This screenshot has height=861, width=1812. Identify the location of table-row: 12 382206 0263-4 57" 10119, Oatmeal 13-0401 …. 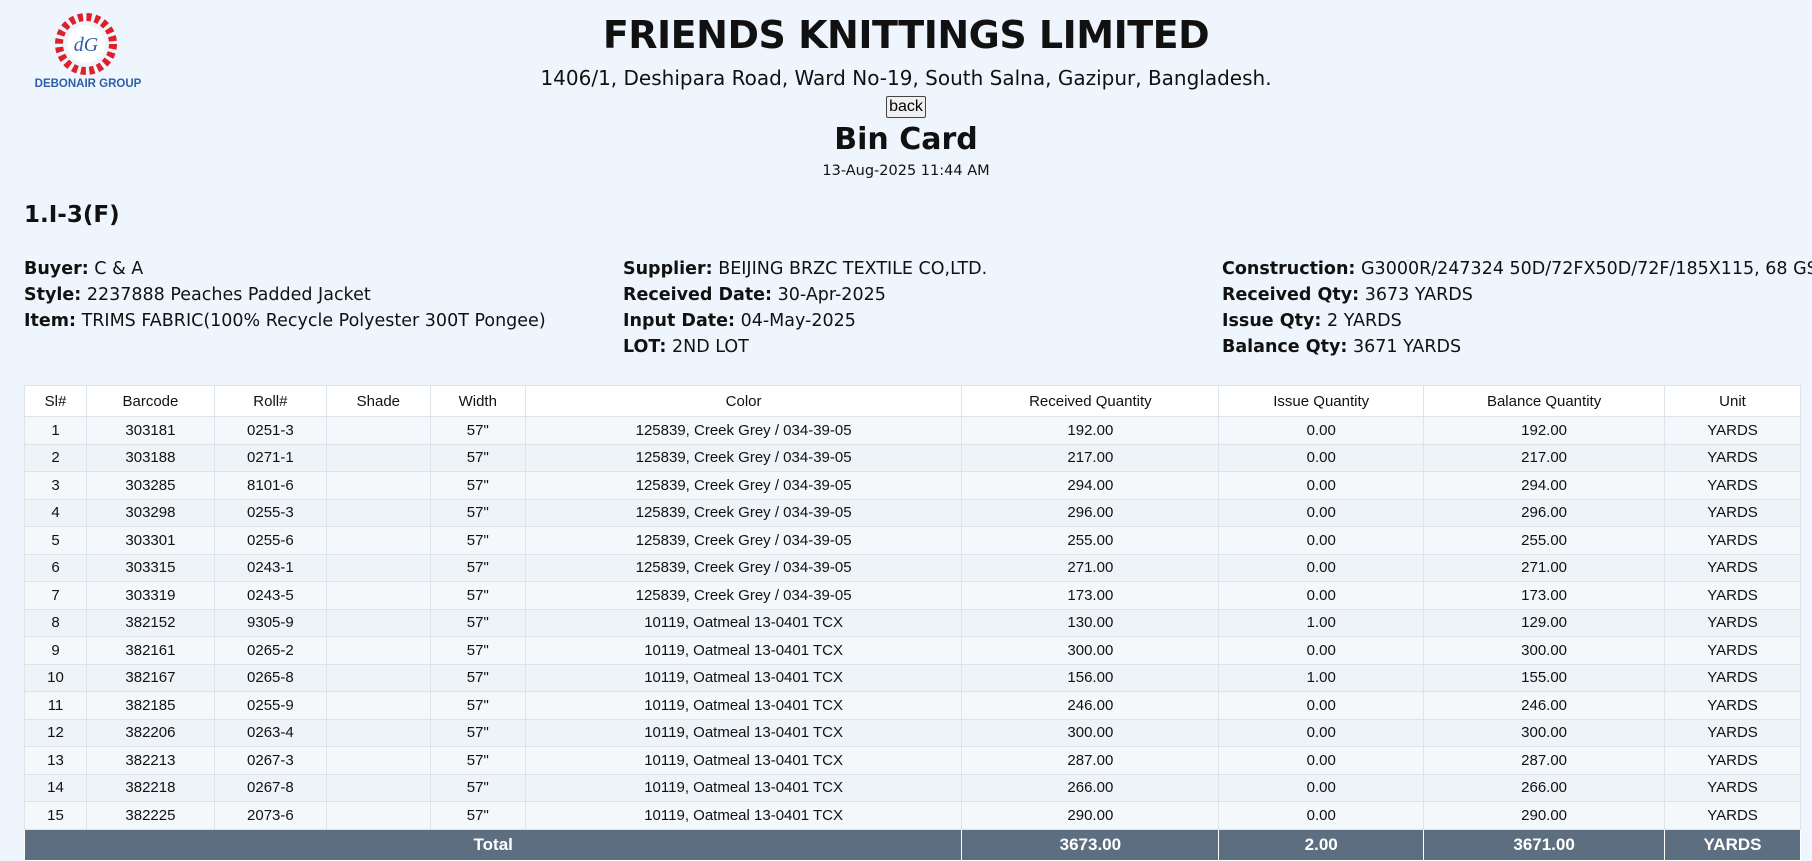
(912, 732).